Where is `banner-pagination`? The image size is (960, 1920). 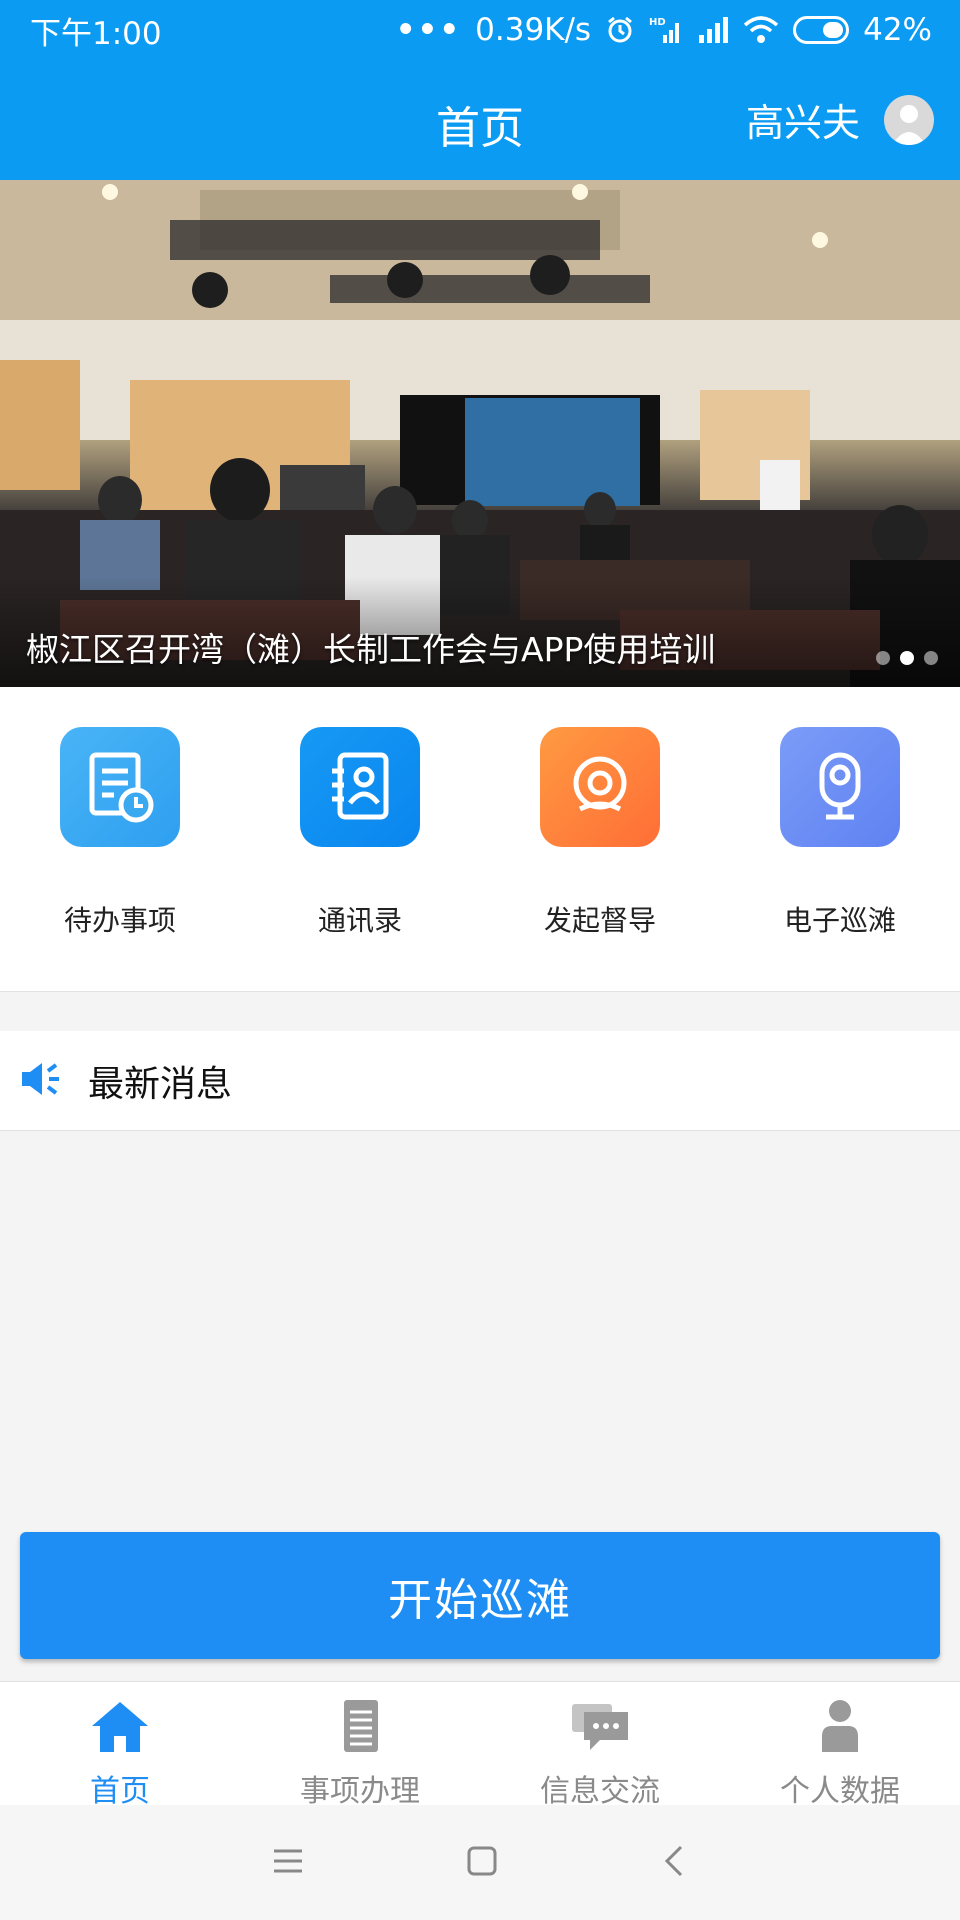 banner-pagination is located at coordinates (907, 658).